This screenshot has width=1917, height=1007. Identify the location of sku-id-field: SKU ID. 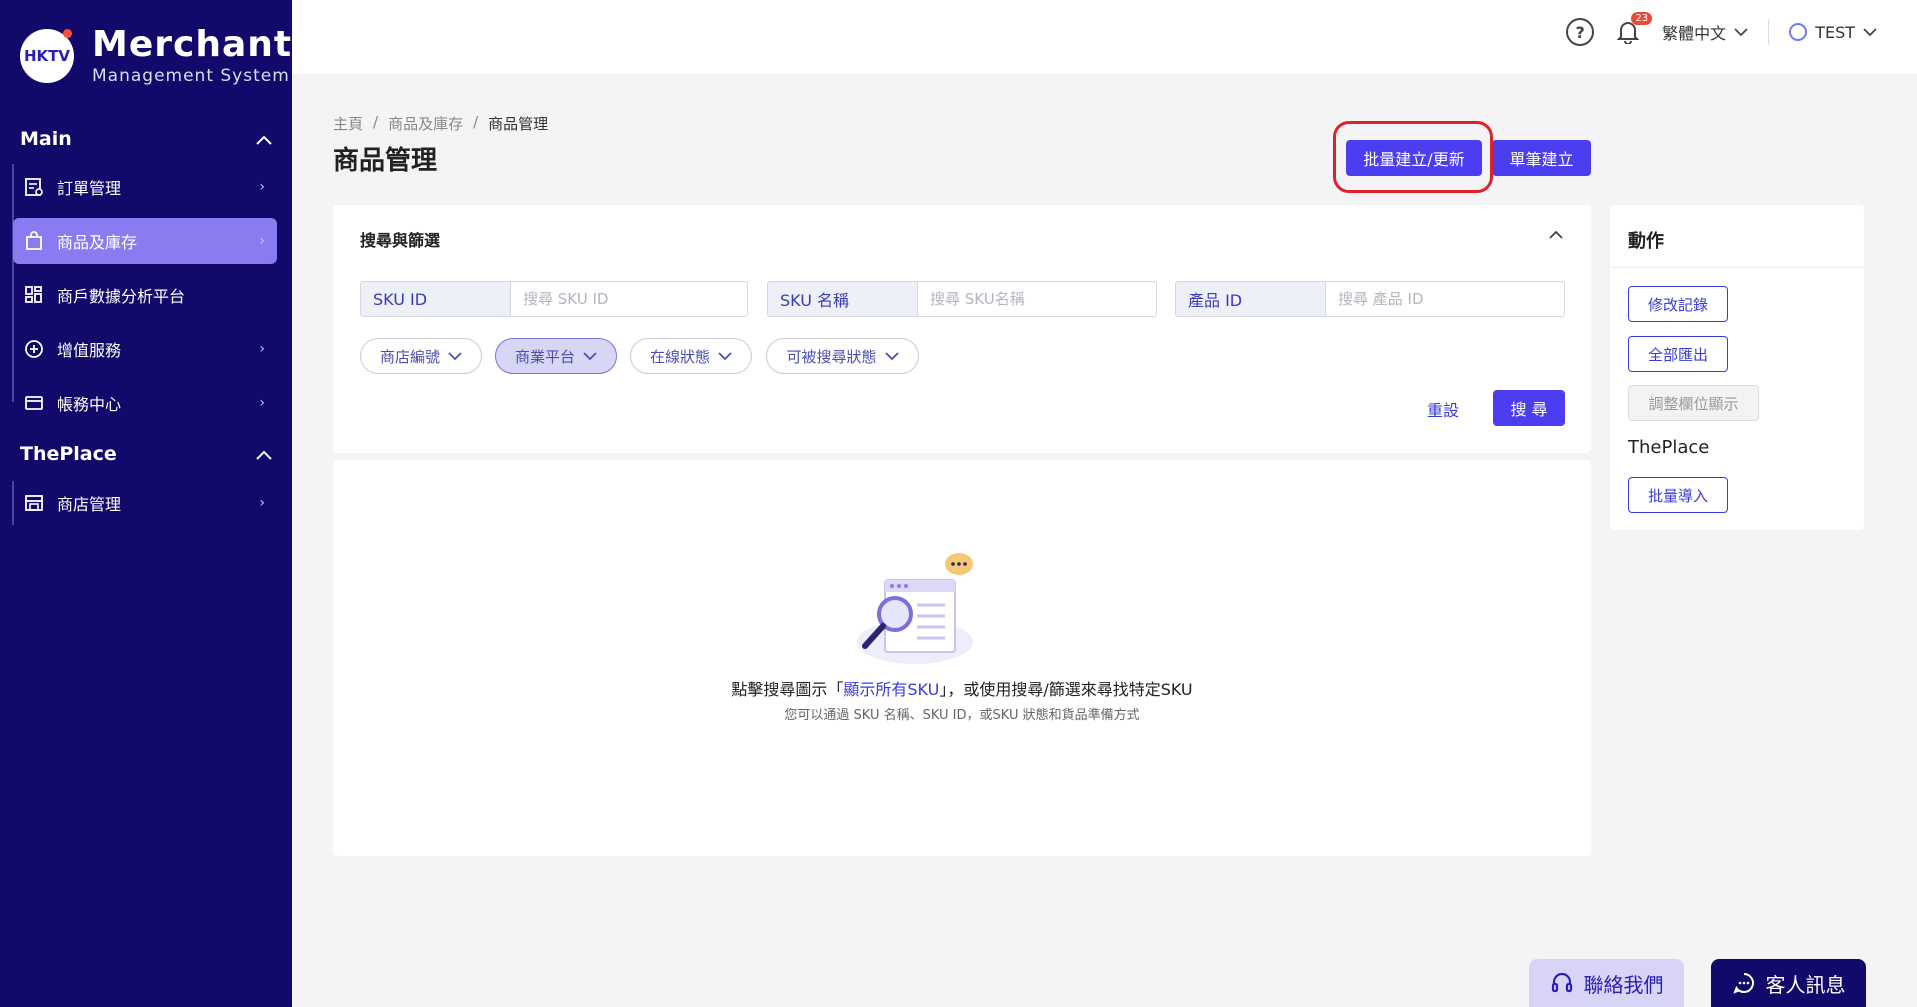
(554, 299).